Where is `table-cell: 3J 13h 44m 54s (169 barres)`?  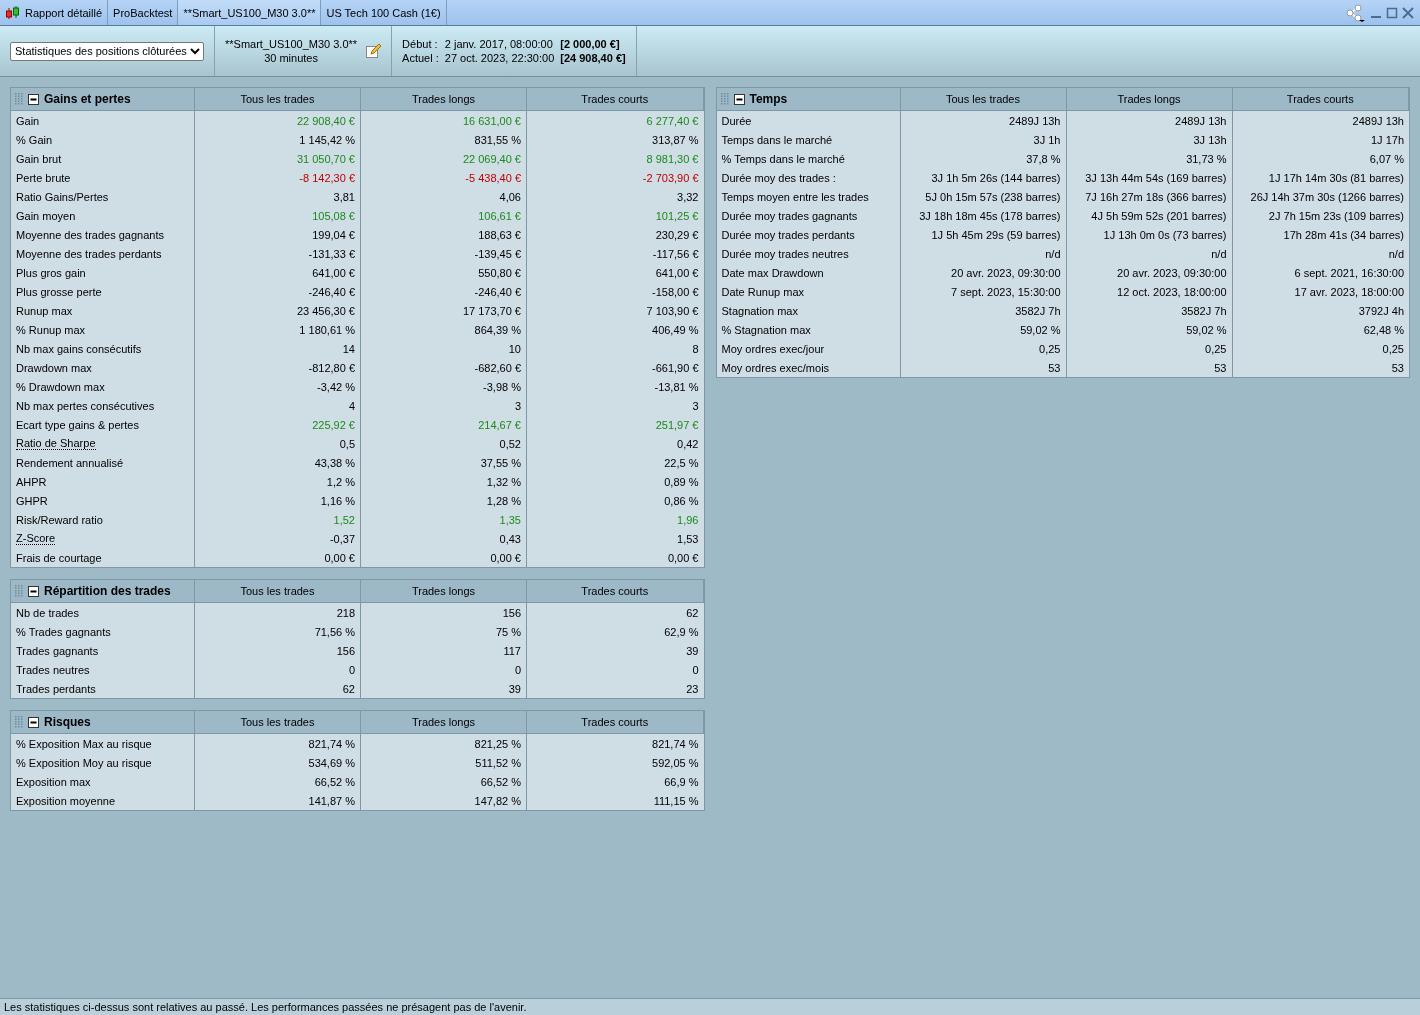 table-cell: 3J 13h 44m 54s (169 barres) is located at coordinates (1156, 177).